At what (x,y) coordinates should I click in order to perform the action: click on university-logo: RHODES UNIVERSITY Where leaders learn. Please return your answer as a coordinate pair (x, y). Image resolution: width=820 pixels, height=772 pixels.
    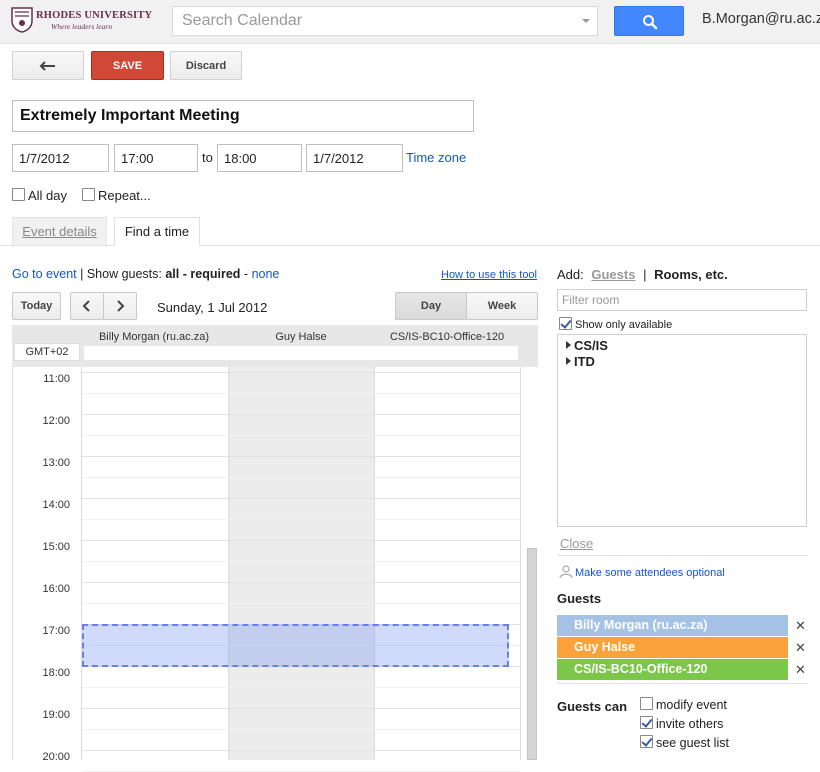
    Looking at the image, I should click on (81, 21).